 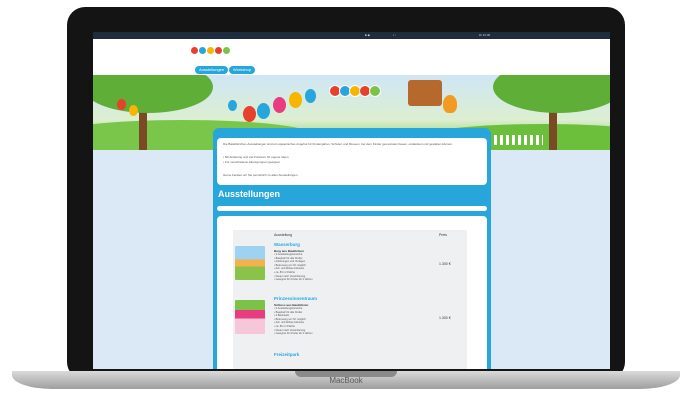 What do you see at coordinates (242, 70) in the screenshot?
I see `nav-workshop-button: Workshop` at bounding box center [242, 70].